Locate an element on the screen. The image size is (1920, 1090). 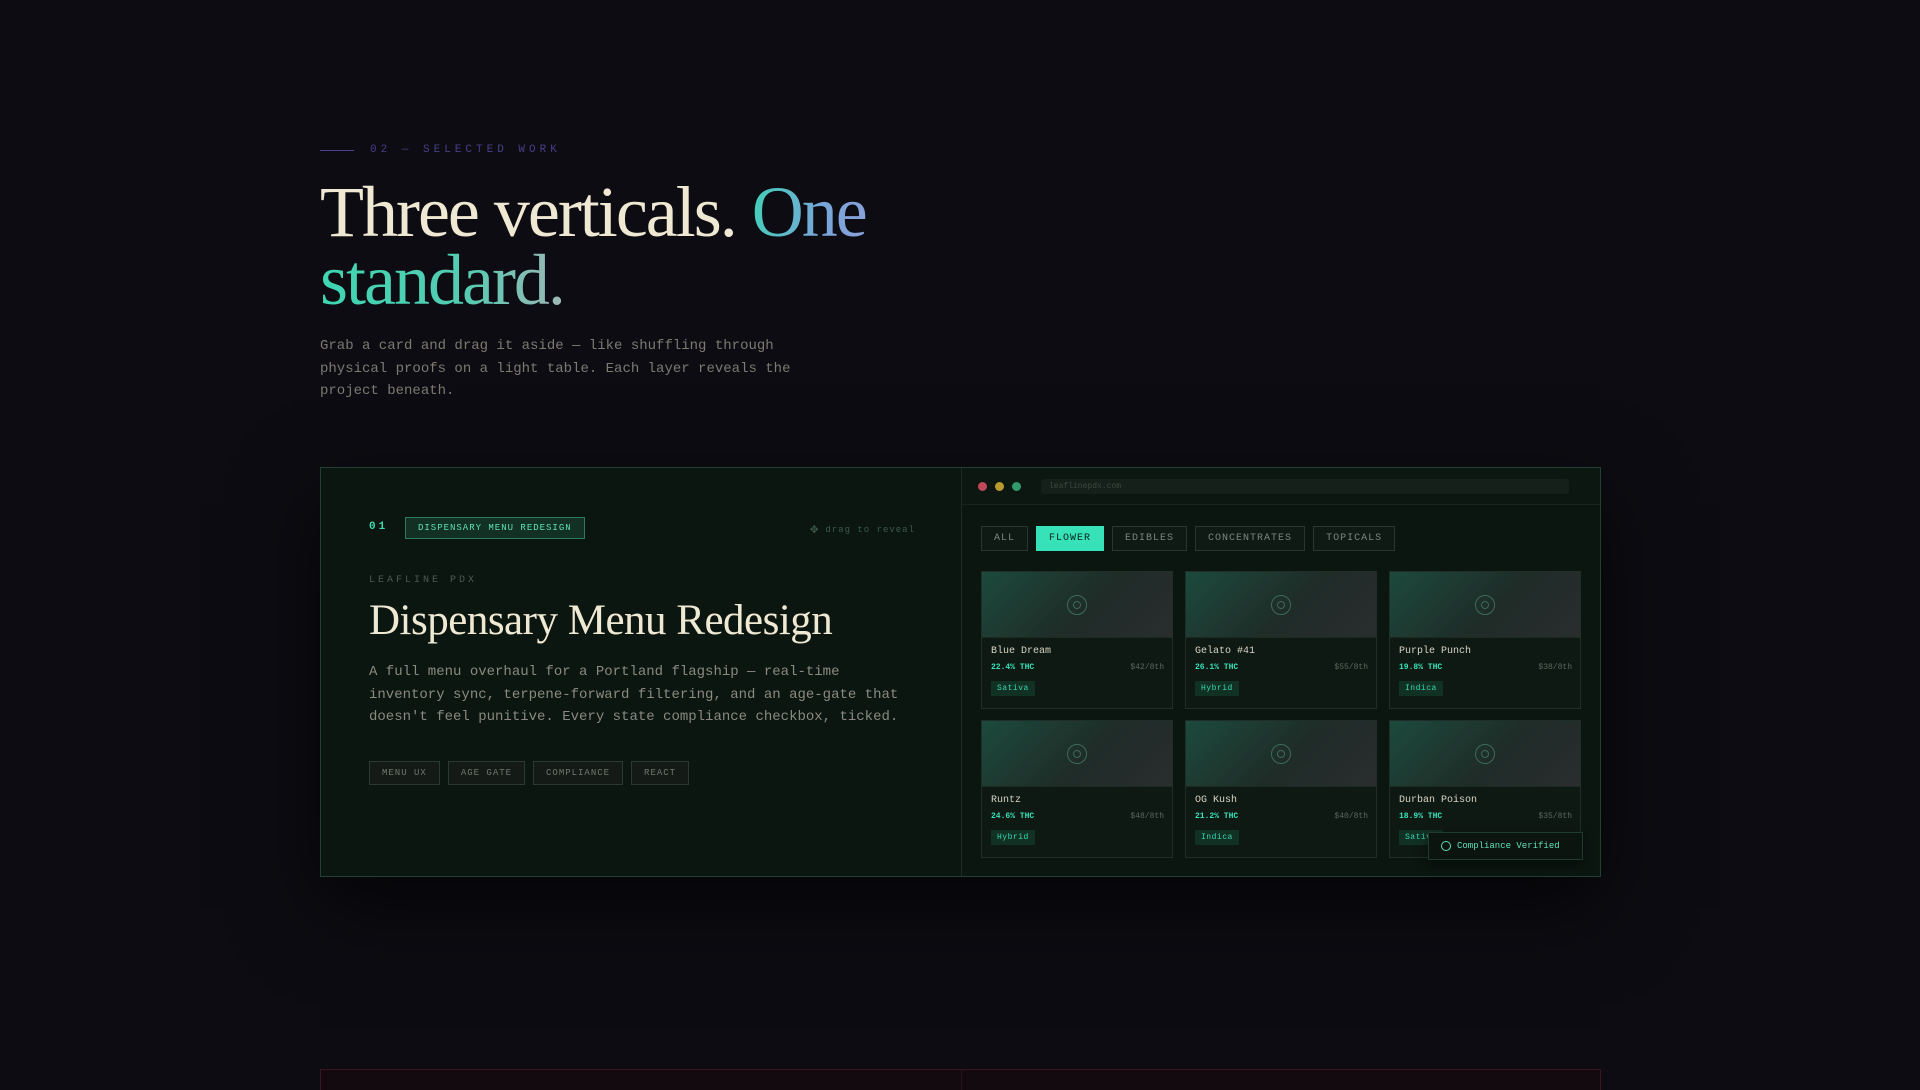
check-circle-icon is located at coordinates (1446, 846).